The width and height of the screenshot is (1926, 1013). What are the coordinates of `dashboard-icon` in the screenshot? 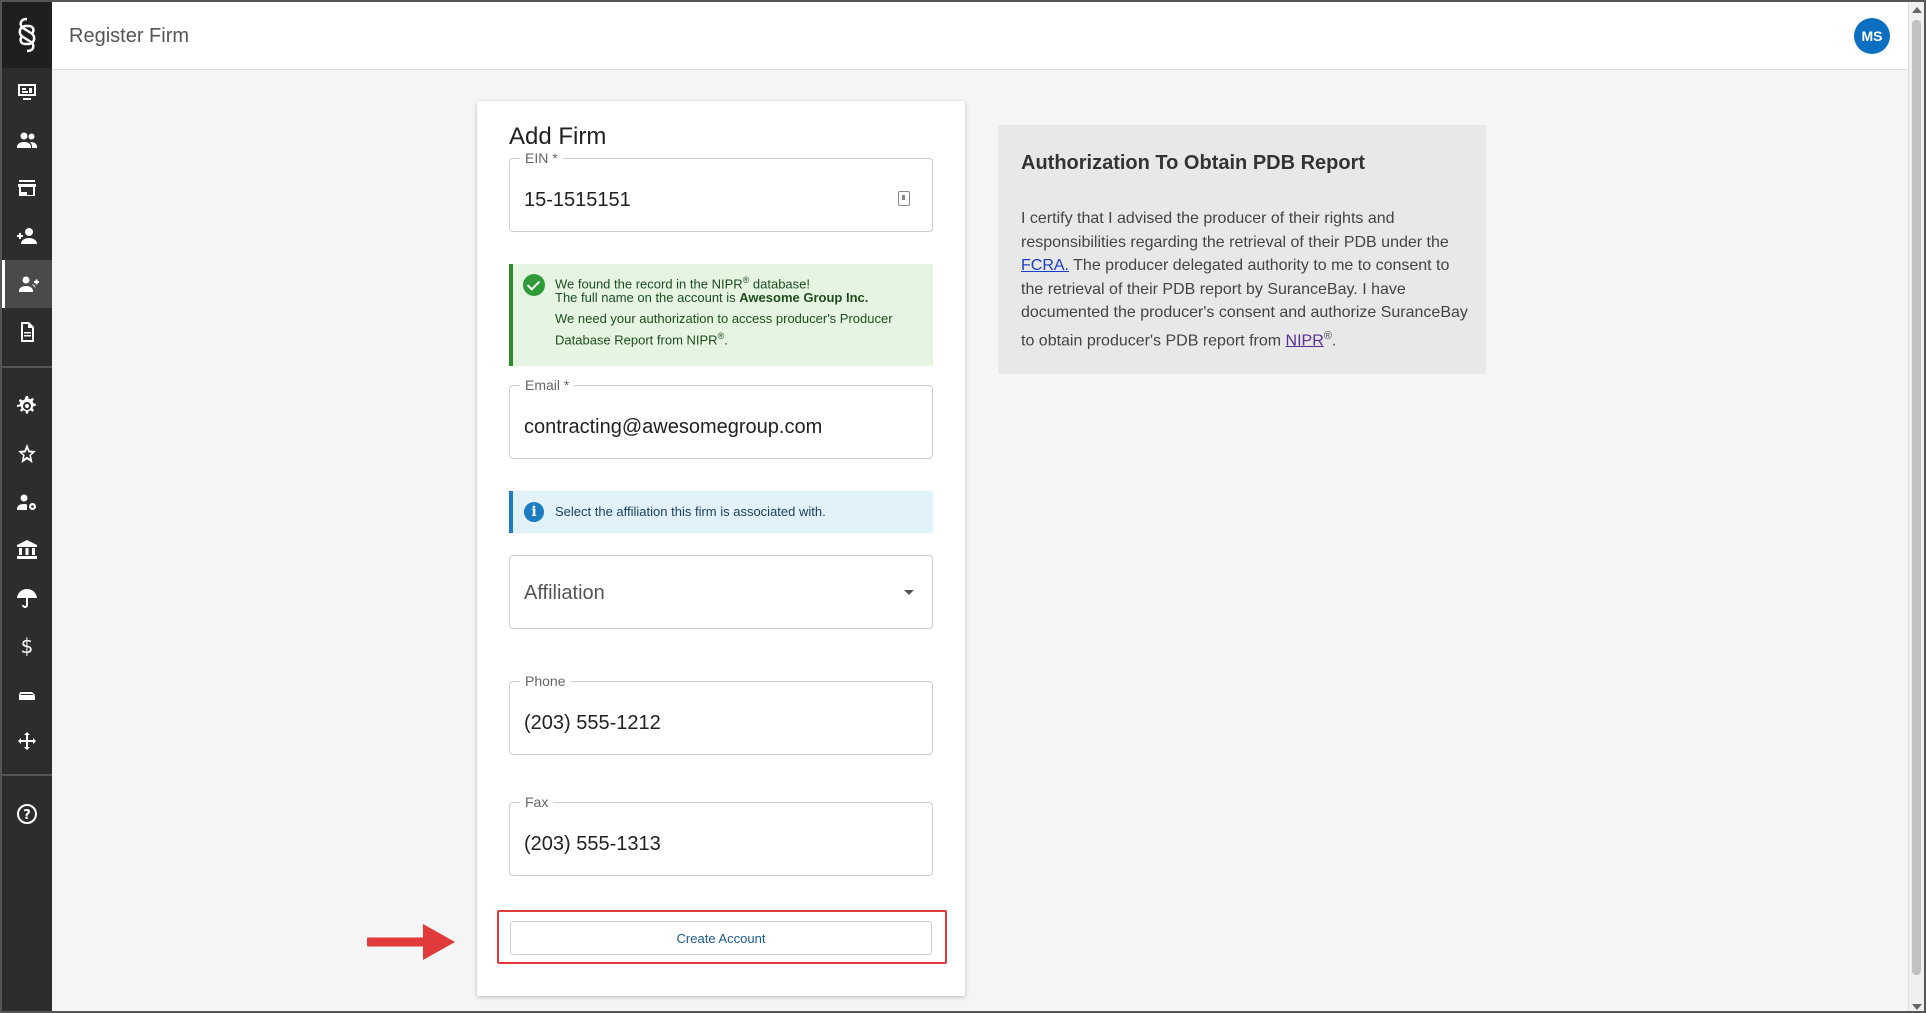 It's located at (27, 92).